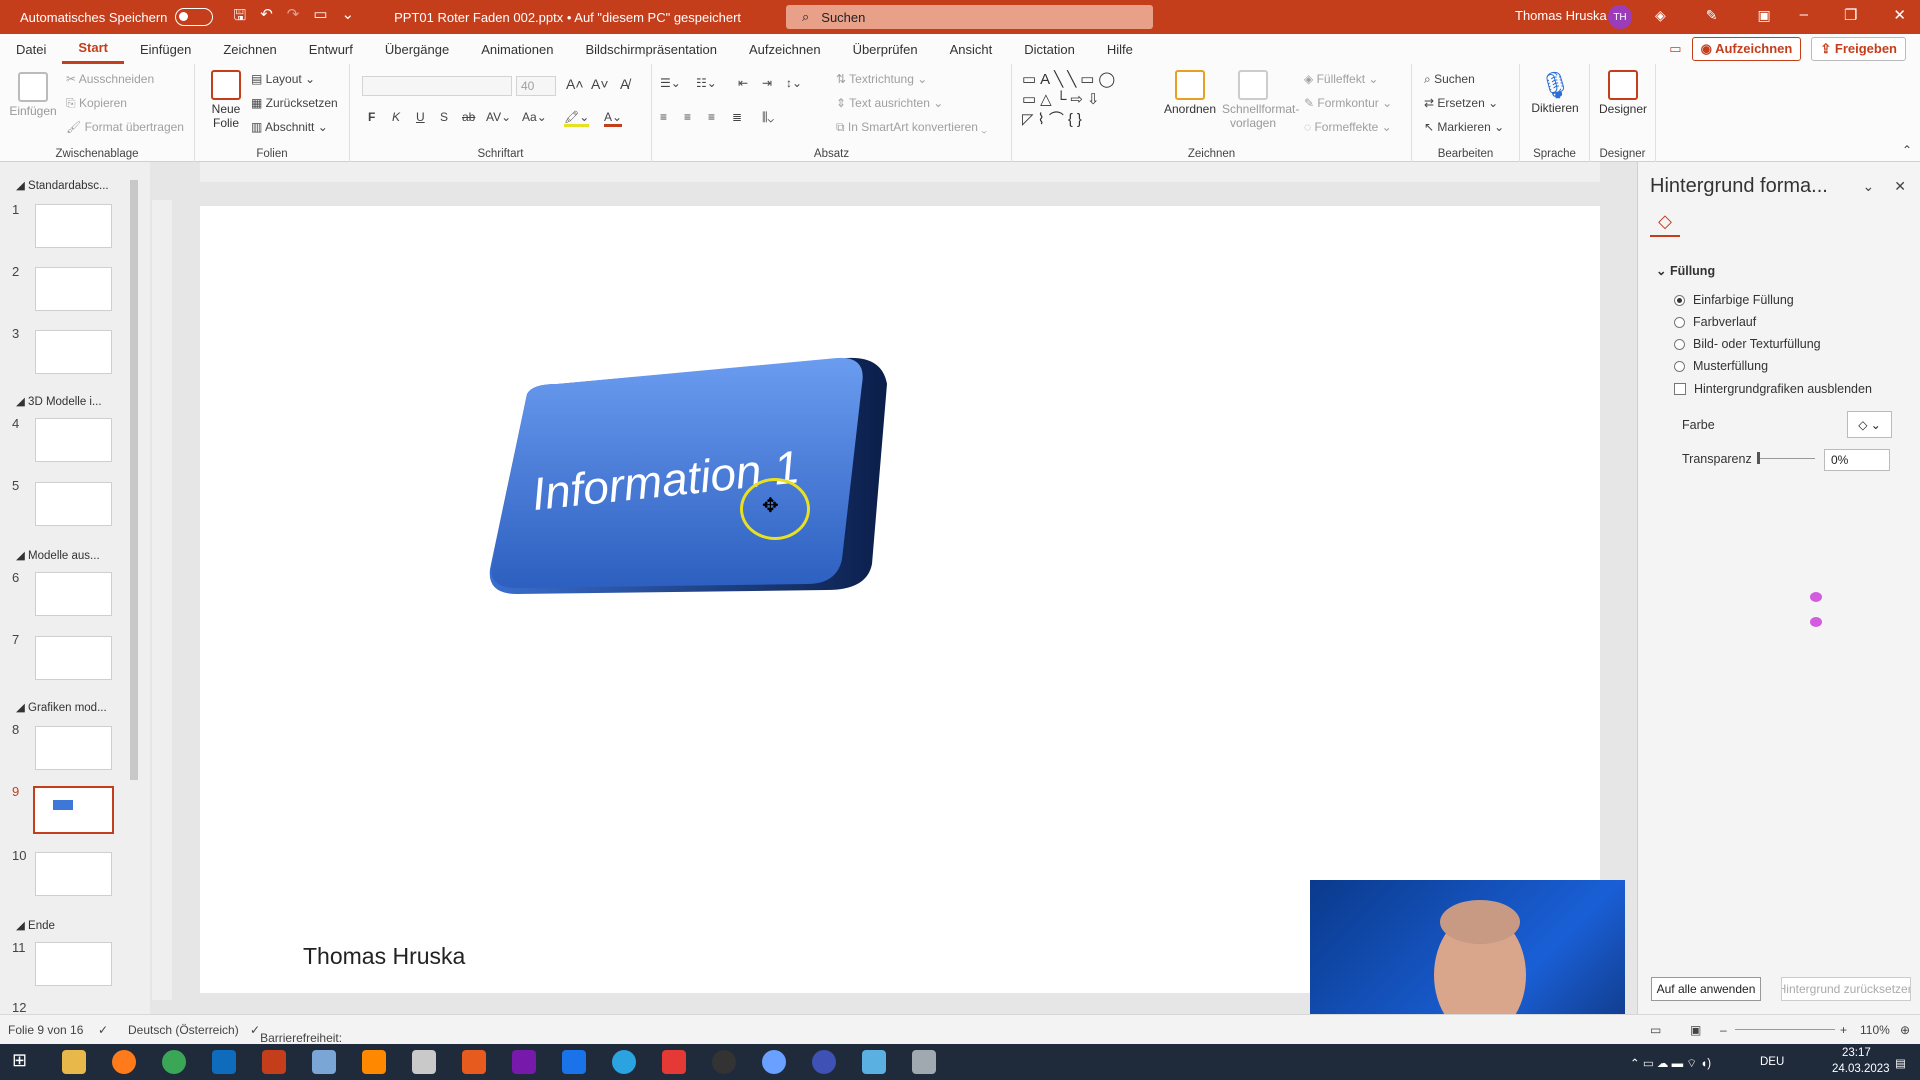  I want to click on keyboard-language: DEU, so click(1772, 1062).